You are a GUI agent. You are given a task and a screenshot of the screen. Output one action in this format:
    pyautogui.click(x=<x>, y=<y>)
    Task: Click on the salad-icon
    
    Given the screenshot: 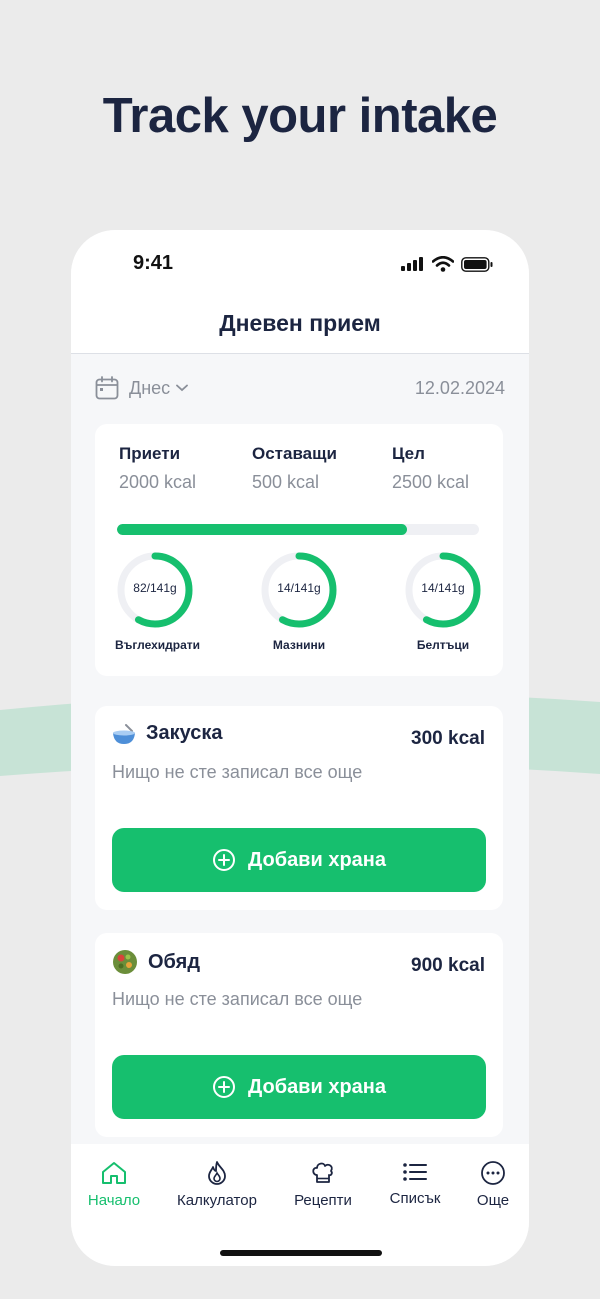 What is the action you would take?
    pyautogui.click(x=125, y=962)
    